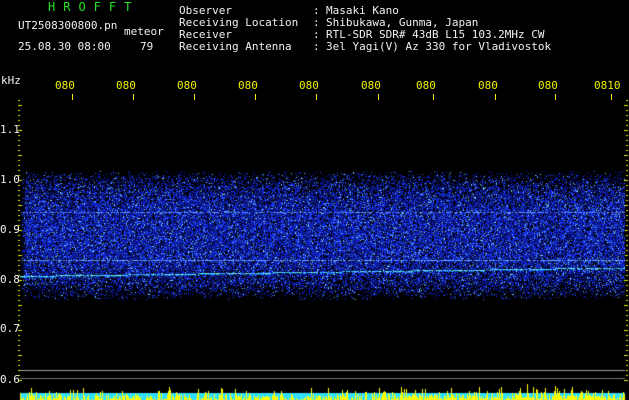  Describe the element at coordinates (10, 328) in the screenshot. I see `y-tick-label: 0.7` at that location.